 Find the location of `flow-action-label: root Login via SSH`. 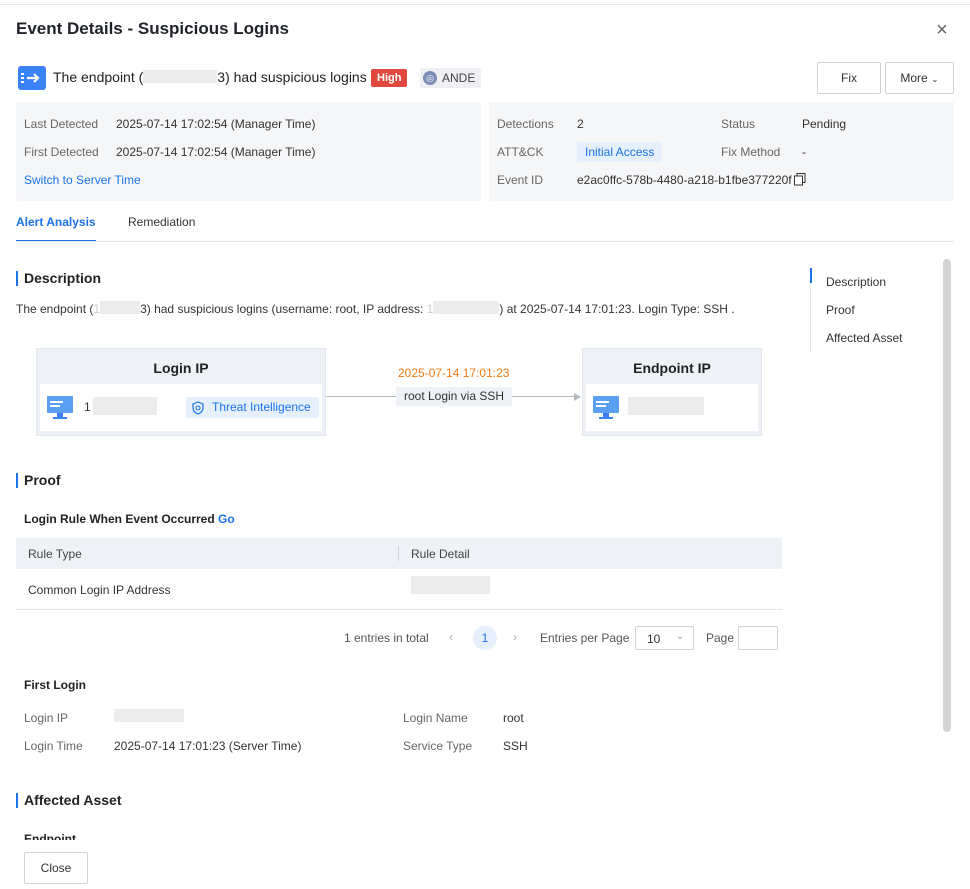

flow-action-label: root Login via SSH is located at coordinates (454, 396).